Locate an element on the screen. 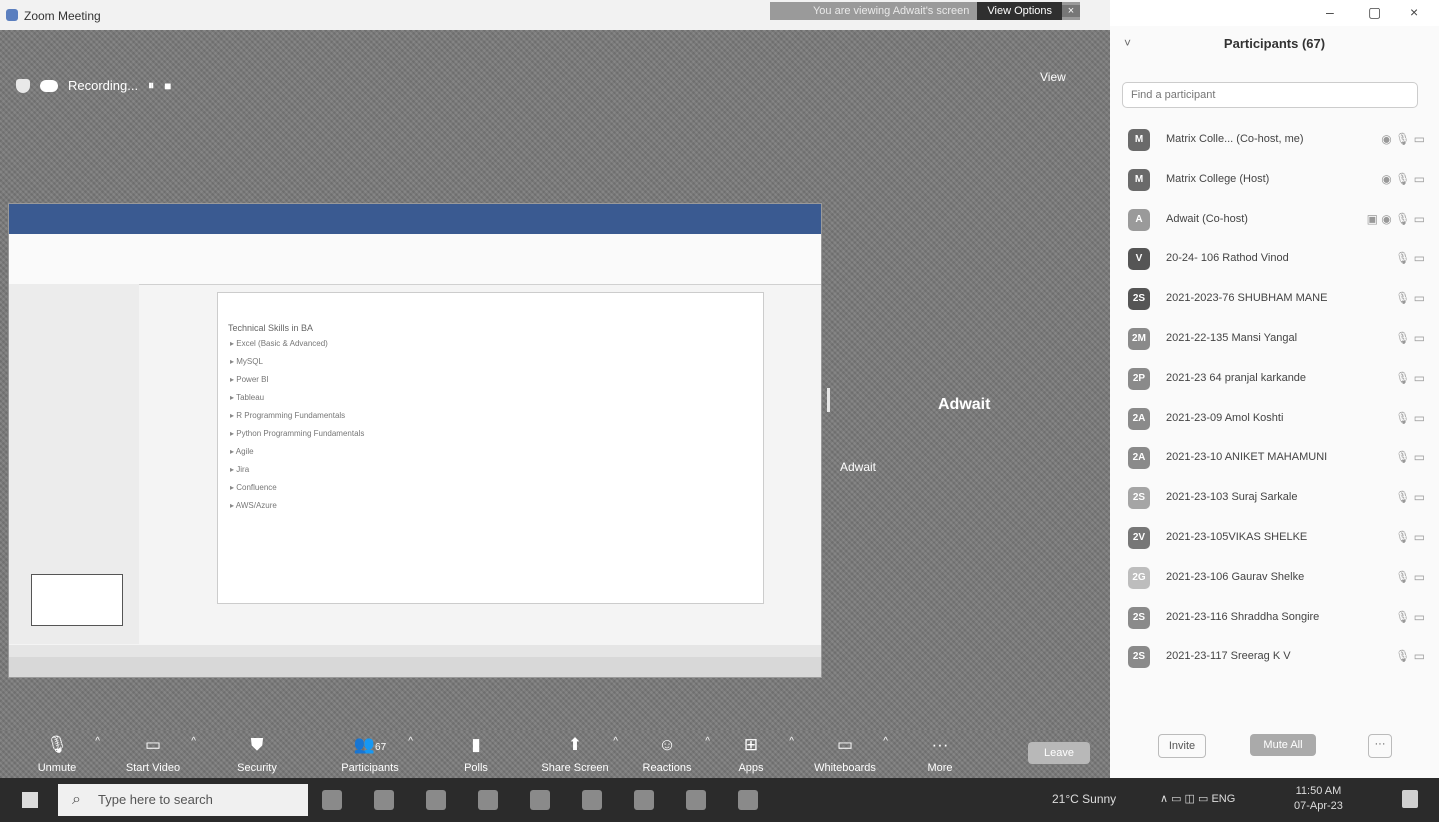  system-tray: ∧ ▭ ◫ ▭ ENG is located at coordinates (1197, 798).